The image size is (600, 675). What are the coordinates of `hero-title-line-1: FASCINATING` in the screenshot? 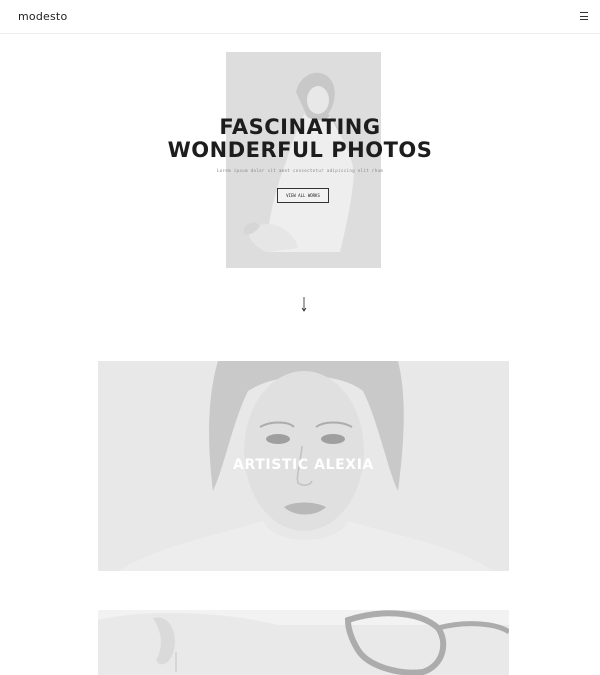 It's located at (300, 127).